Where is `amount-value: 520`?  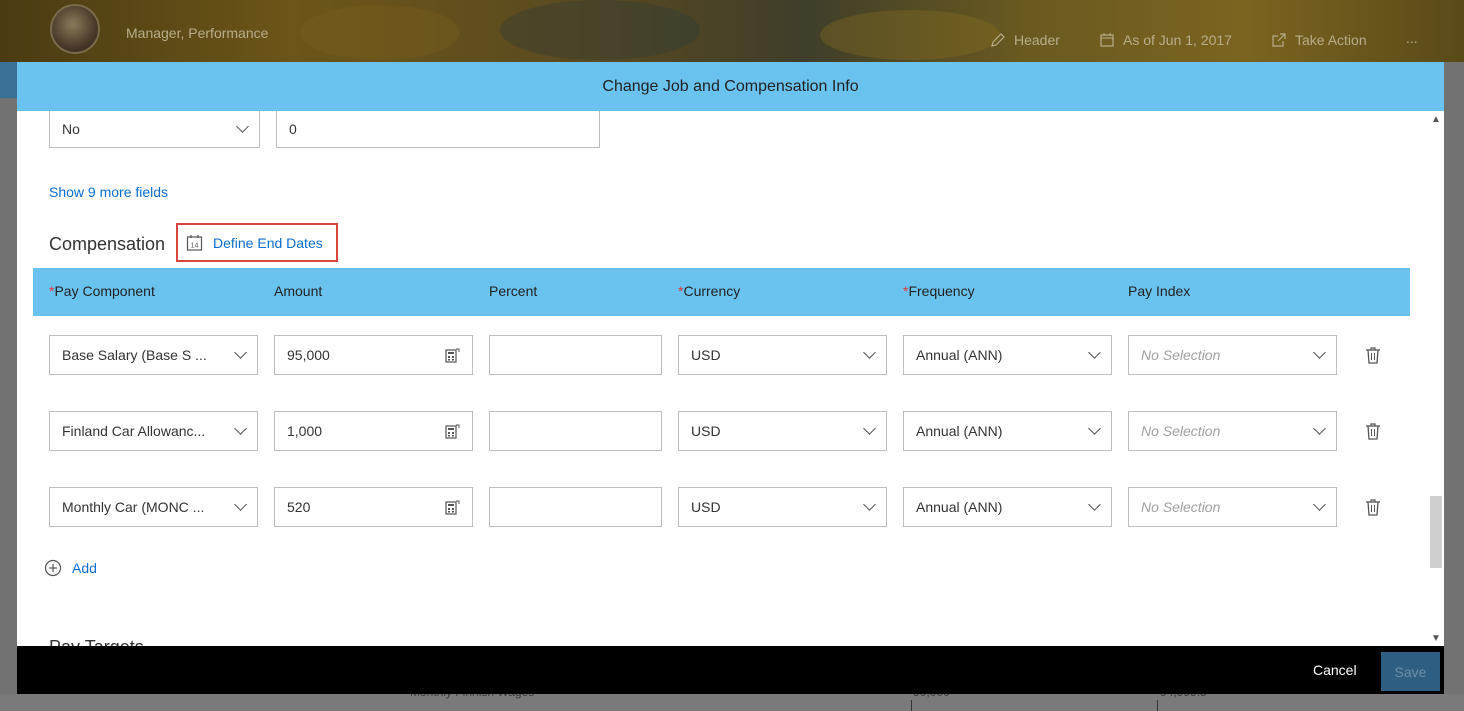 amount-value: 520 is located at coordinates (299, 507).